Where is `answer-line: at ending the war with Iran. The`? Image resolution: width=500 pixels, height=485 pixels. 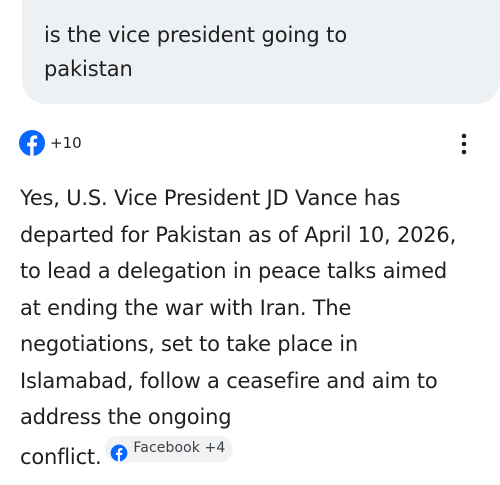
answer-line: at ending the war with Iran. The is located at coordinates (186, 307).